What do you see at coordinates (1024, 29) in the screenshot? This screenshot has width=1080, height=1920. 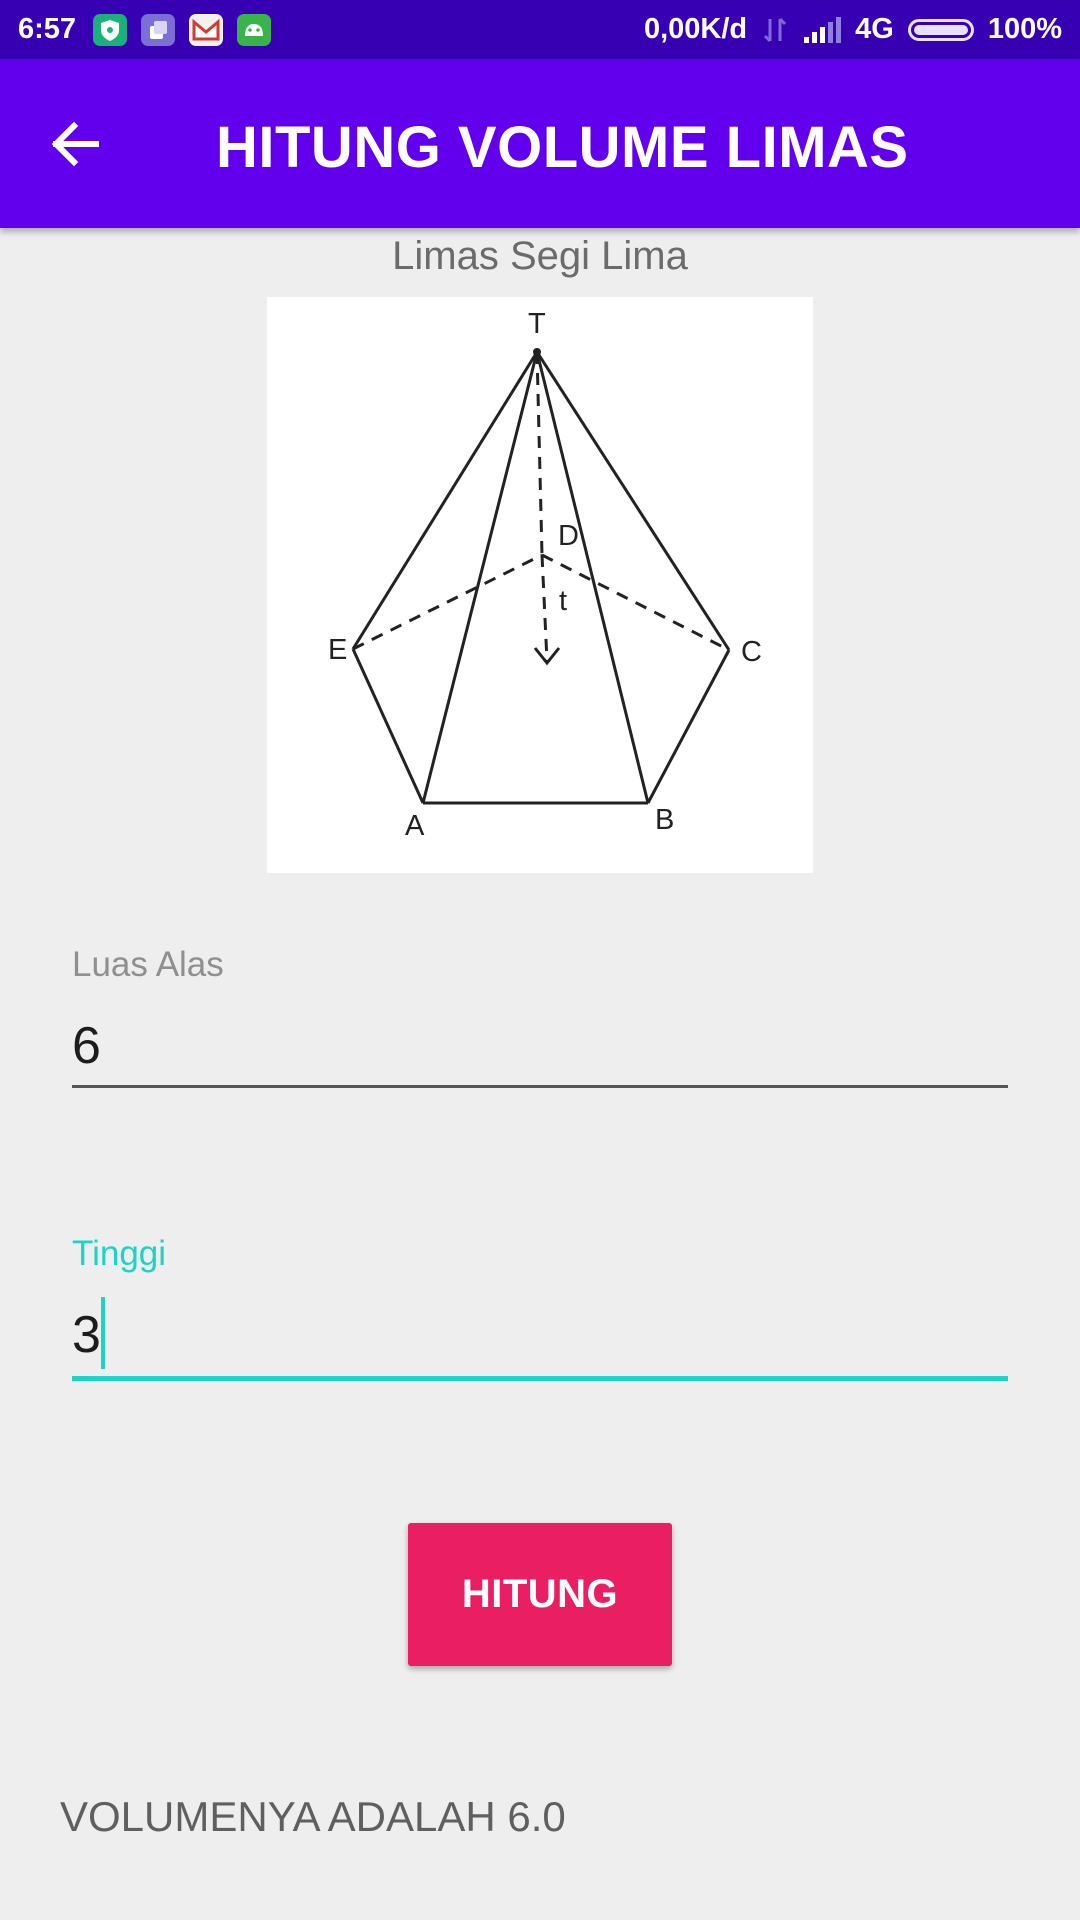 I see `battery-text: 100%` at bounding box center [1024, 29].